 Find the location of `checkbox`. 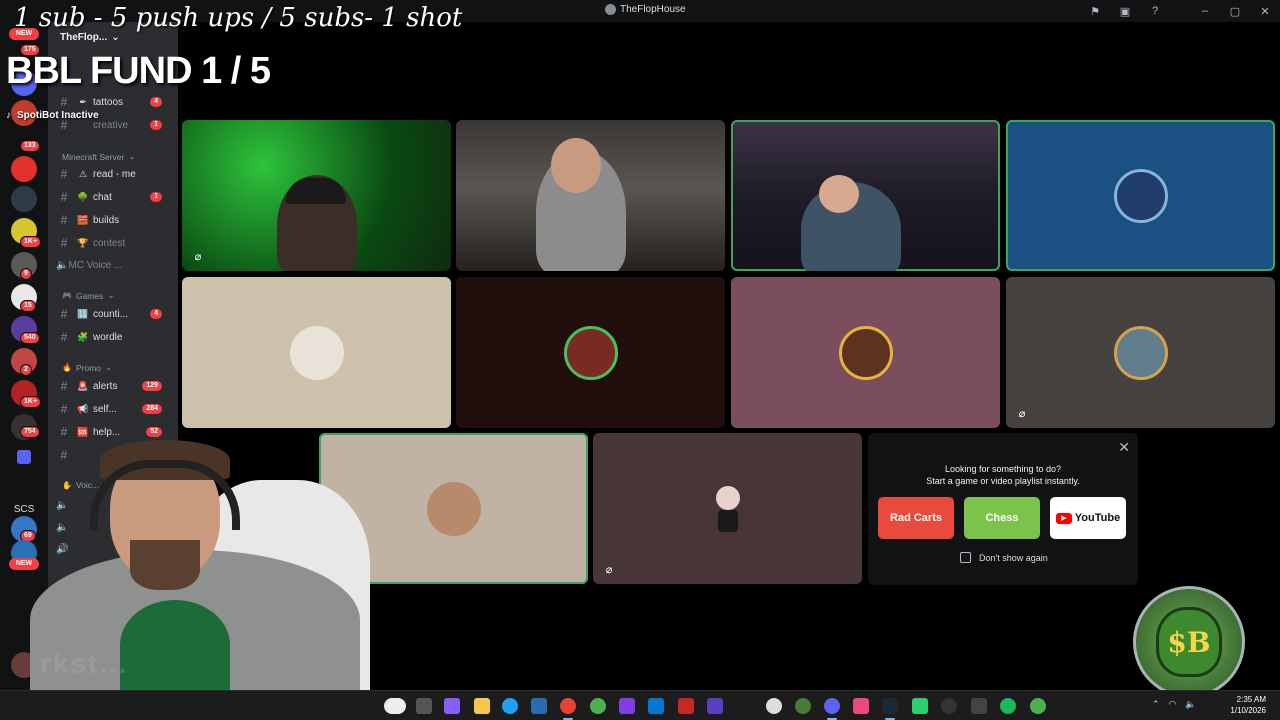

checkbox is located at coordinates (965, 557).